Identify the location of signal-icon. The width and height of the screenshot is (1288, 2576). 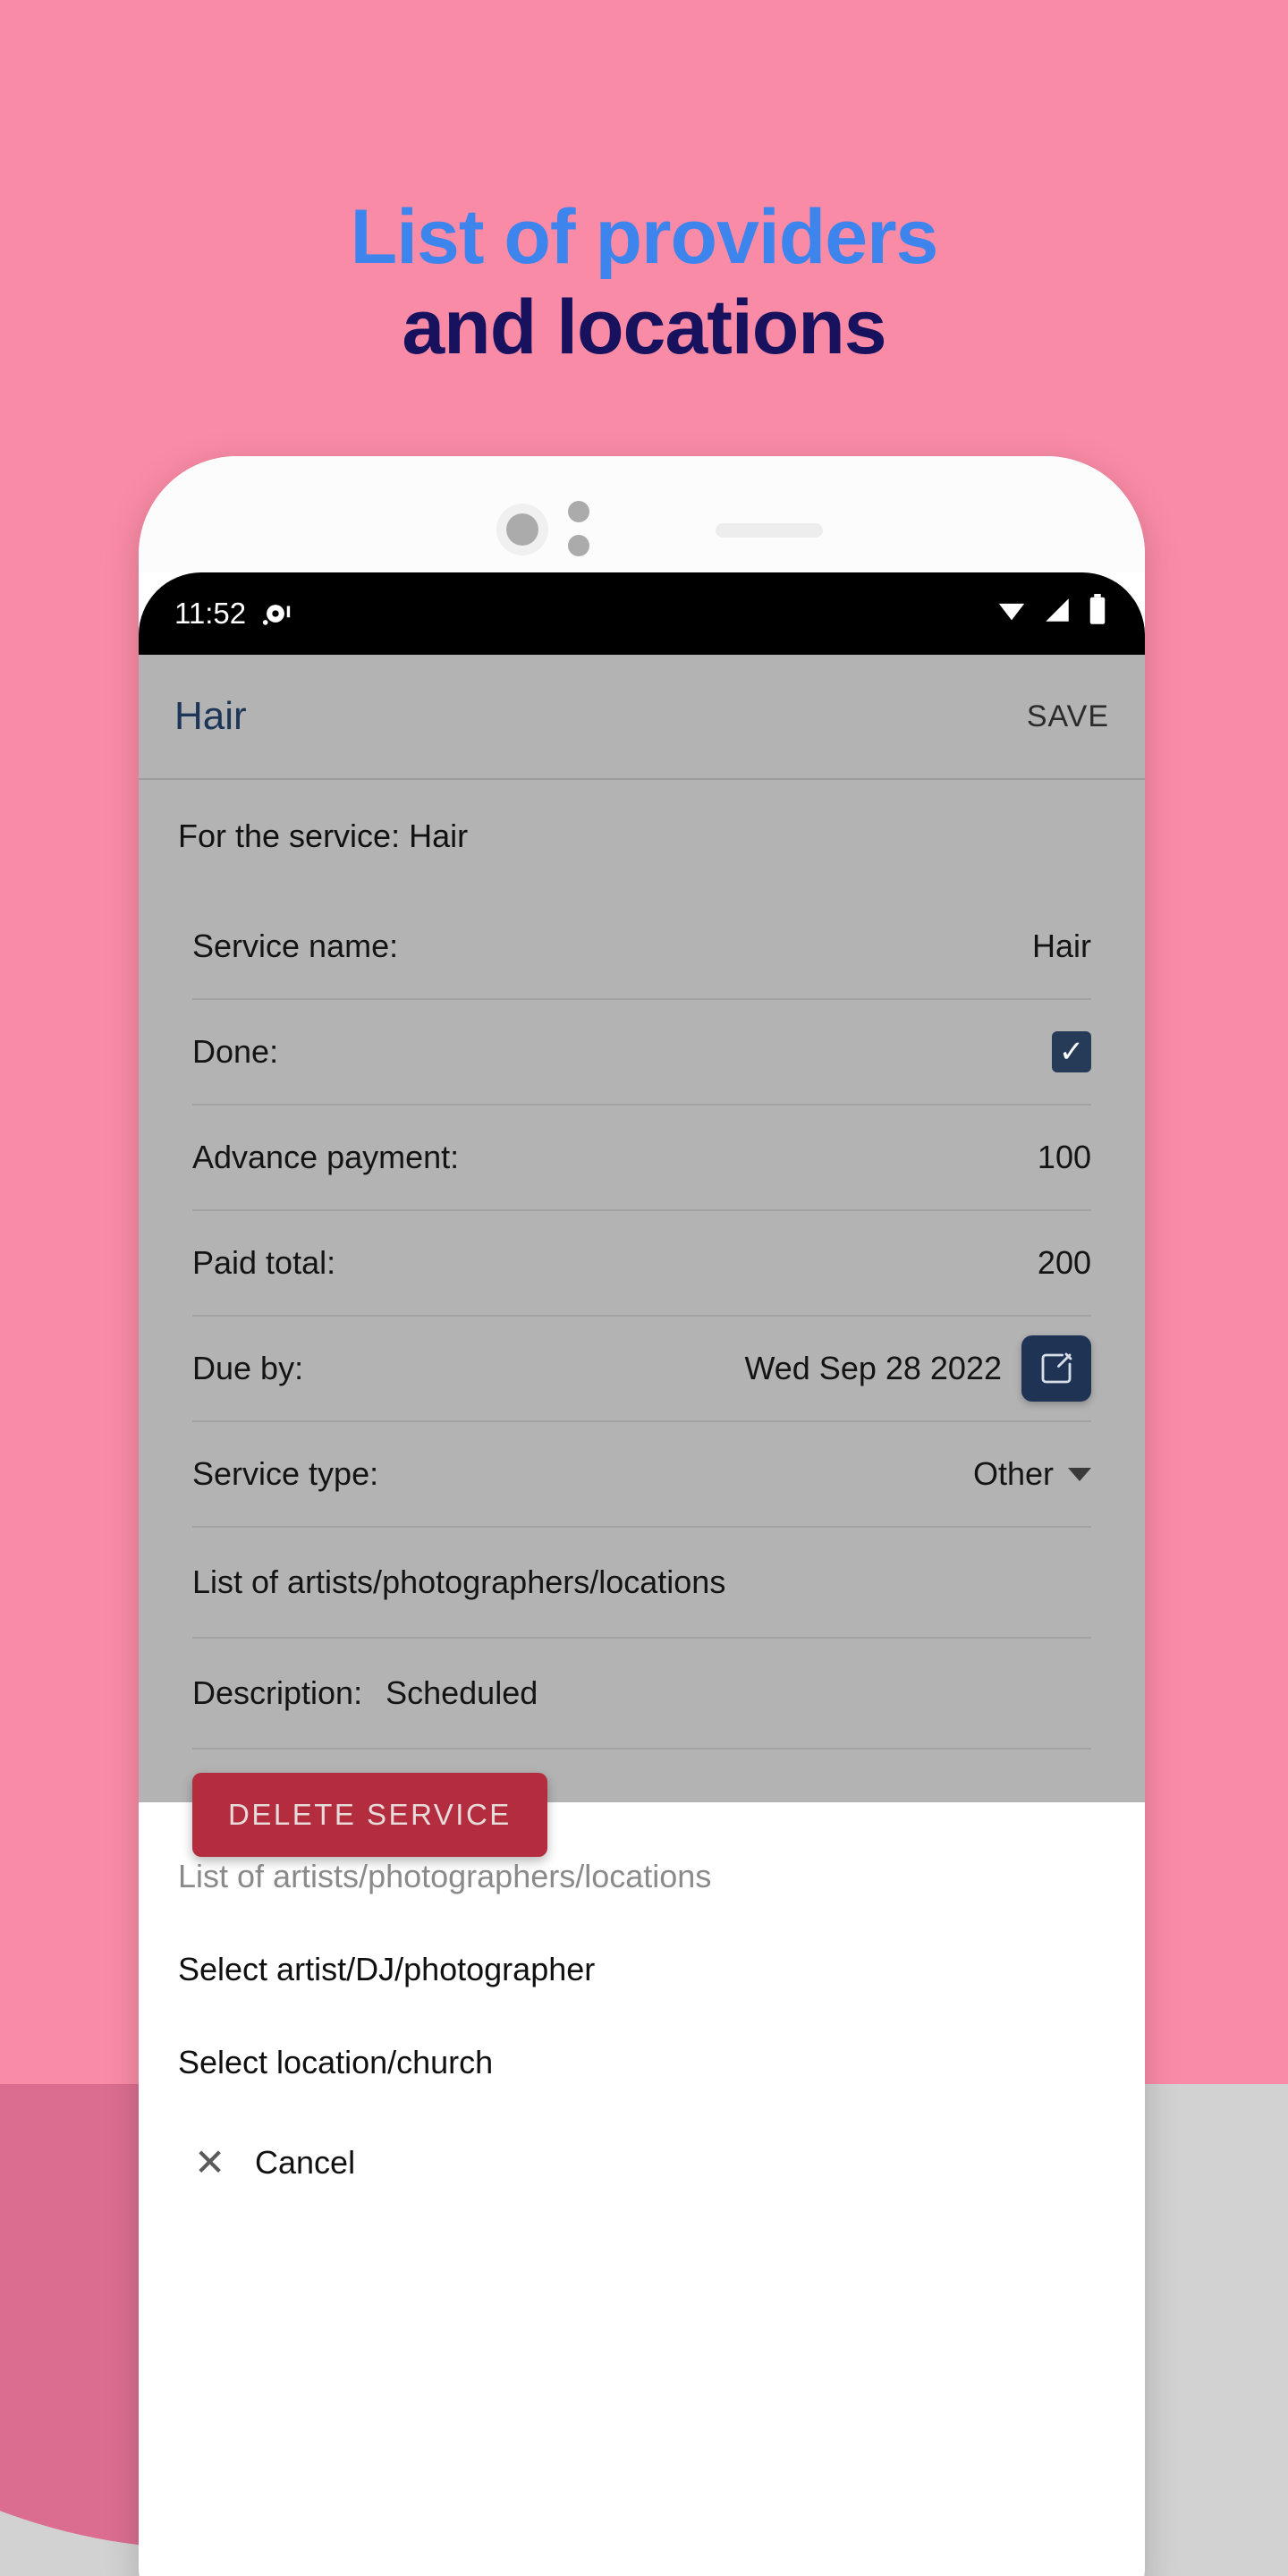
(1057, 613).